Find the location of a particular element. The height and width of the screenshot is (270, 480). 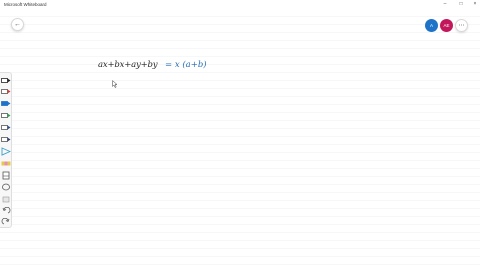

ink-expression-right: = x (a+b) is located at coordinates (186, 65).